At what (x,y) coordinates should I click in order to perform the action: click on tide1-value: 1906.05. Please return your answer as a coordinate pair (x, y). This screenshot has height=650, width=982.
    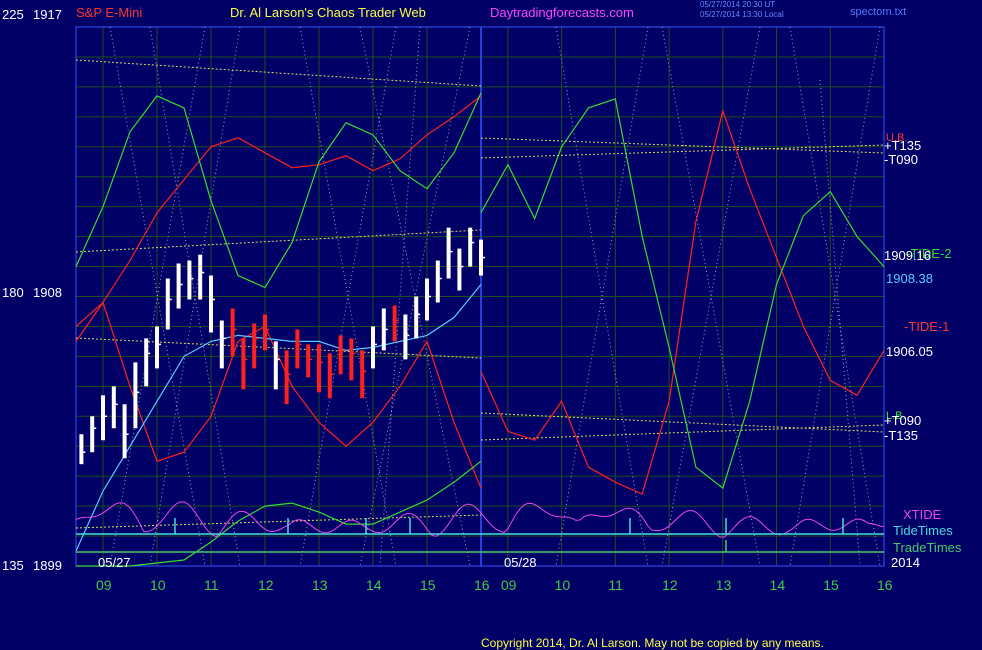
    Looking at the image, I should click on (909, 351).